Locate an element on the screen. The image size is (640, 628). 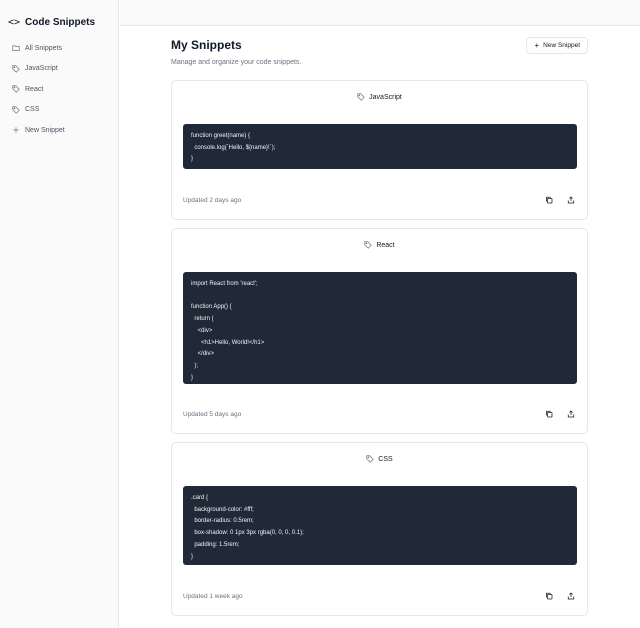
snippet-language: CSS is located at coordinates (385, 459).